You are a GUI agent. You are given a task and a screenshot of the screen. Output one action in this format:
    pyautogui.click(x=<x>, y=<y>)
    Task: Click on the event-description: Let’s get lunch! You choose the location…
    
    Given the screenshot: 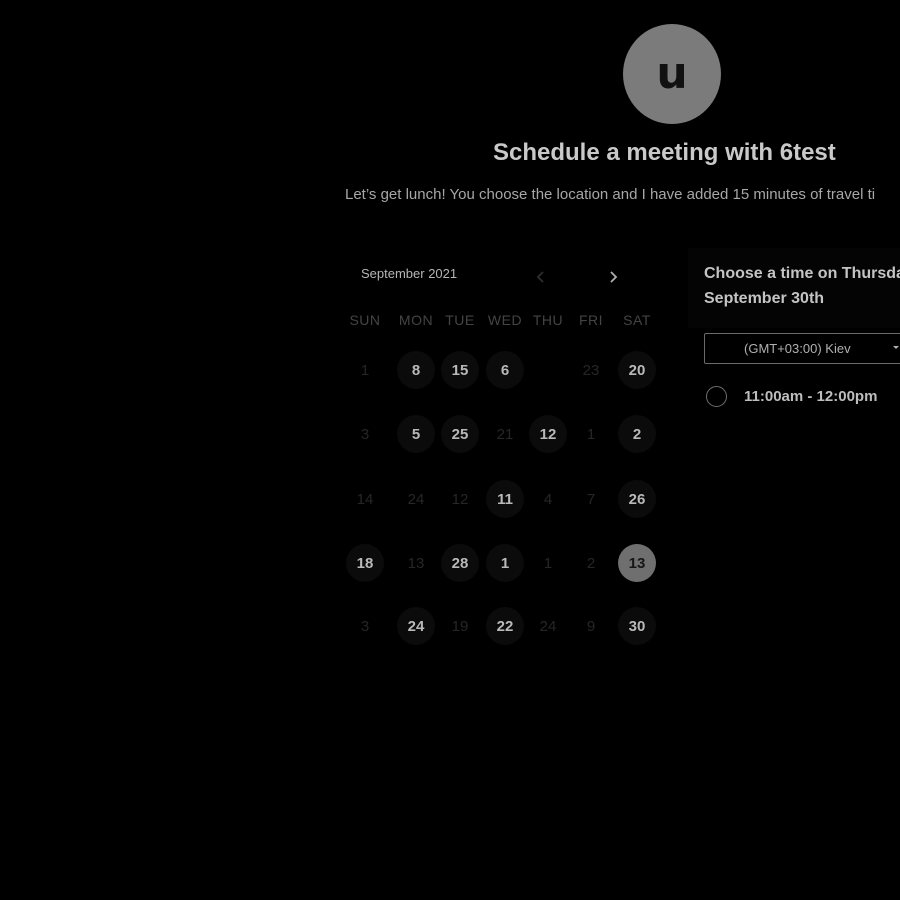 What is the action you would take?
    pyautogui.click(x=610, y=194)
    